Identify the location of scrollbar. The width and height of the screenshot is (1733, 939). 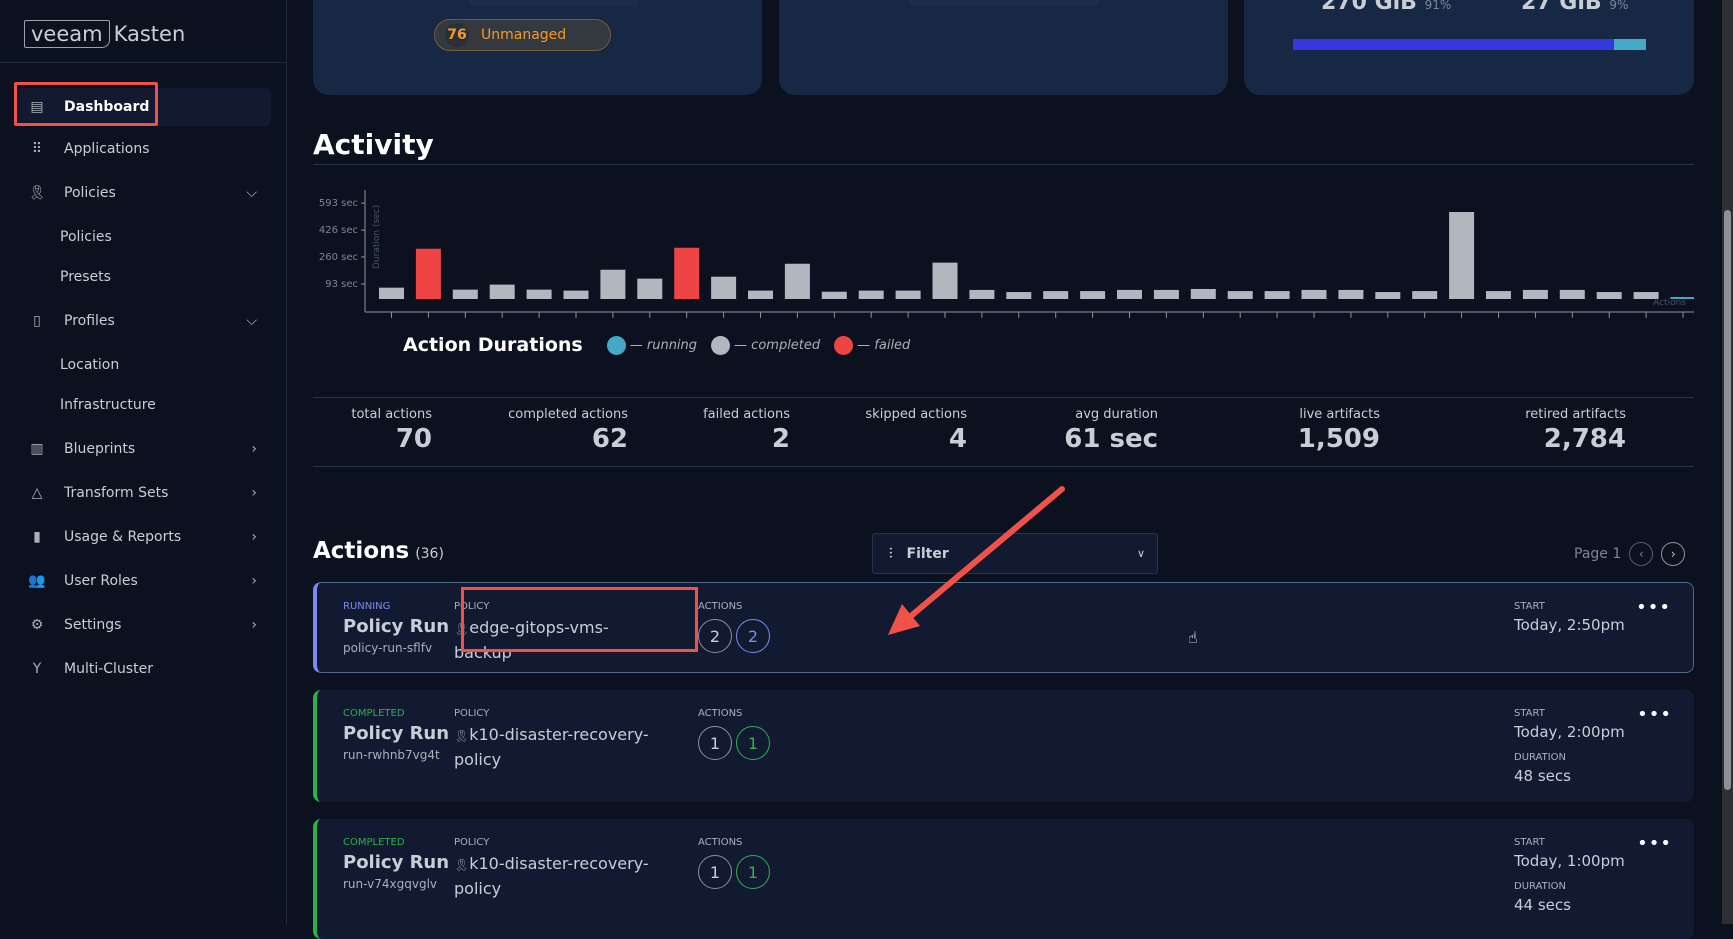
(1727, 462).